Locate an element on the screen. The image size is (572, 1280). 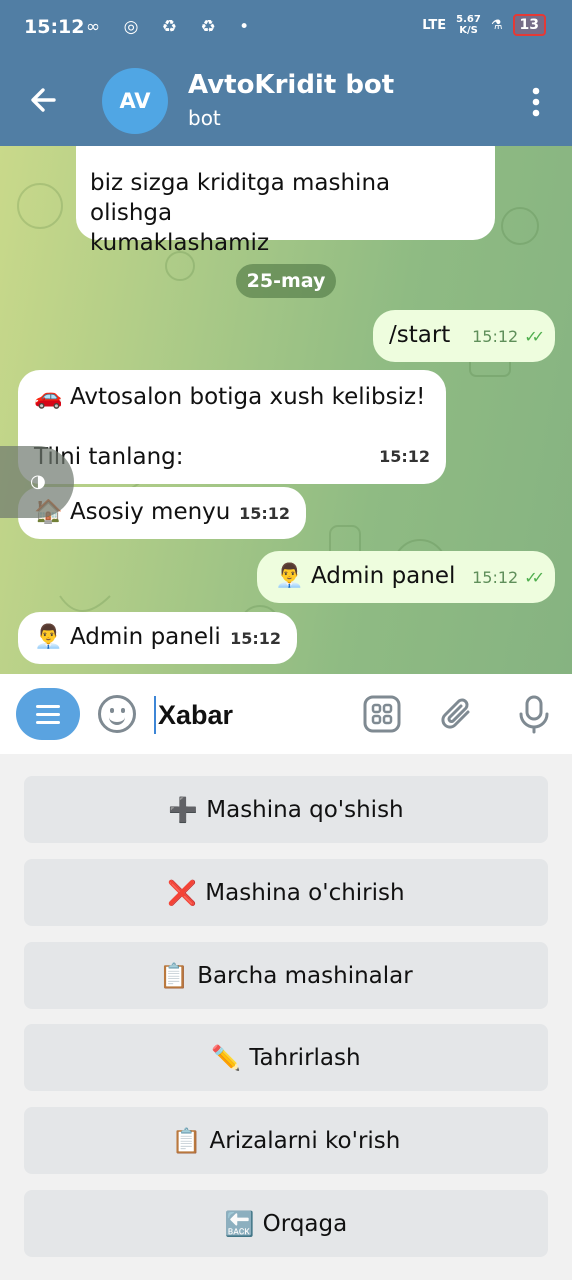
button-label: Barcha mashinalar is located at coordinates (305, 975).